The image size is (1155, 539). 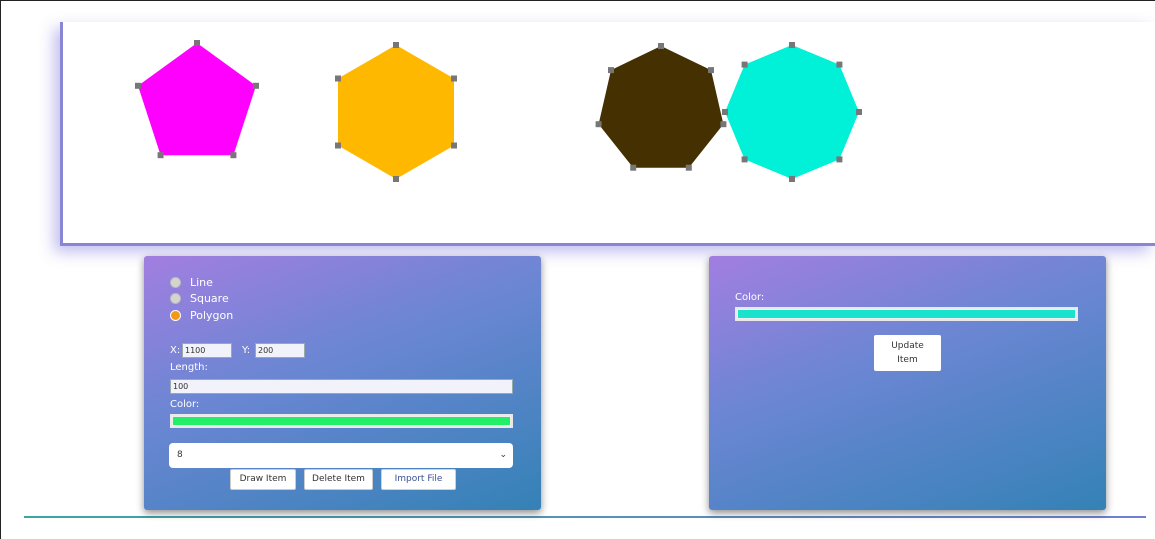 What do you see at coordinates (189, 367) in the screenshot?
I see `length-label: Length:` at bounding box center [189, 367].